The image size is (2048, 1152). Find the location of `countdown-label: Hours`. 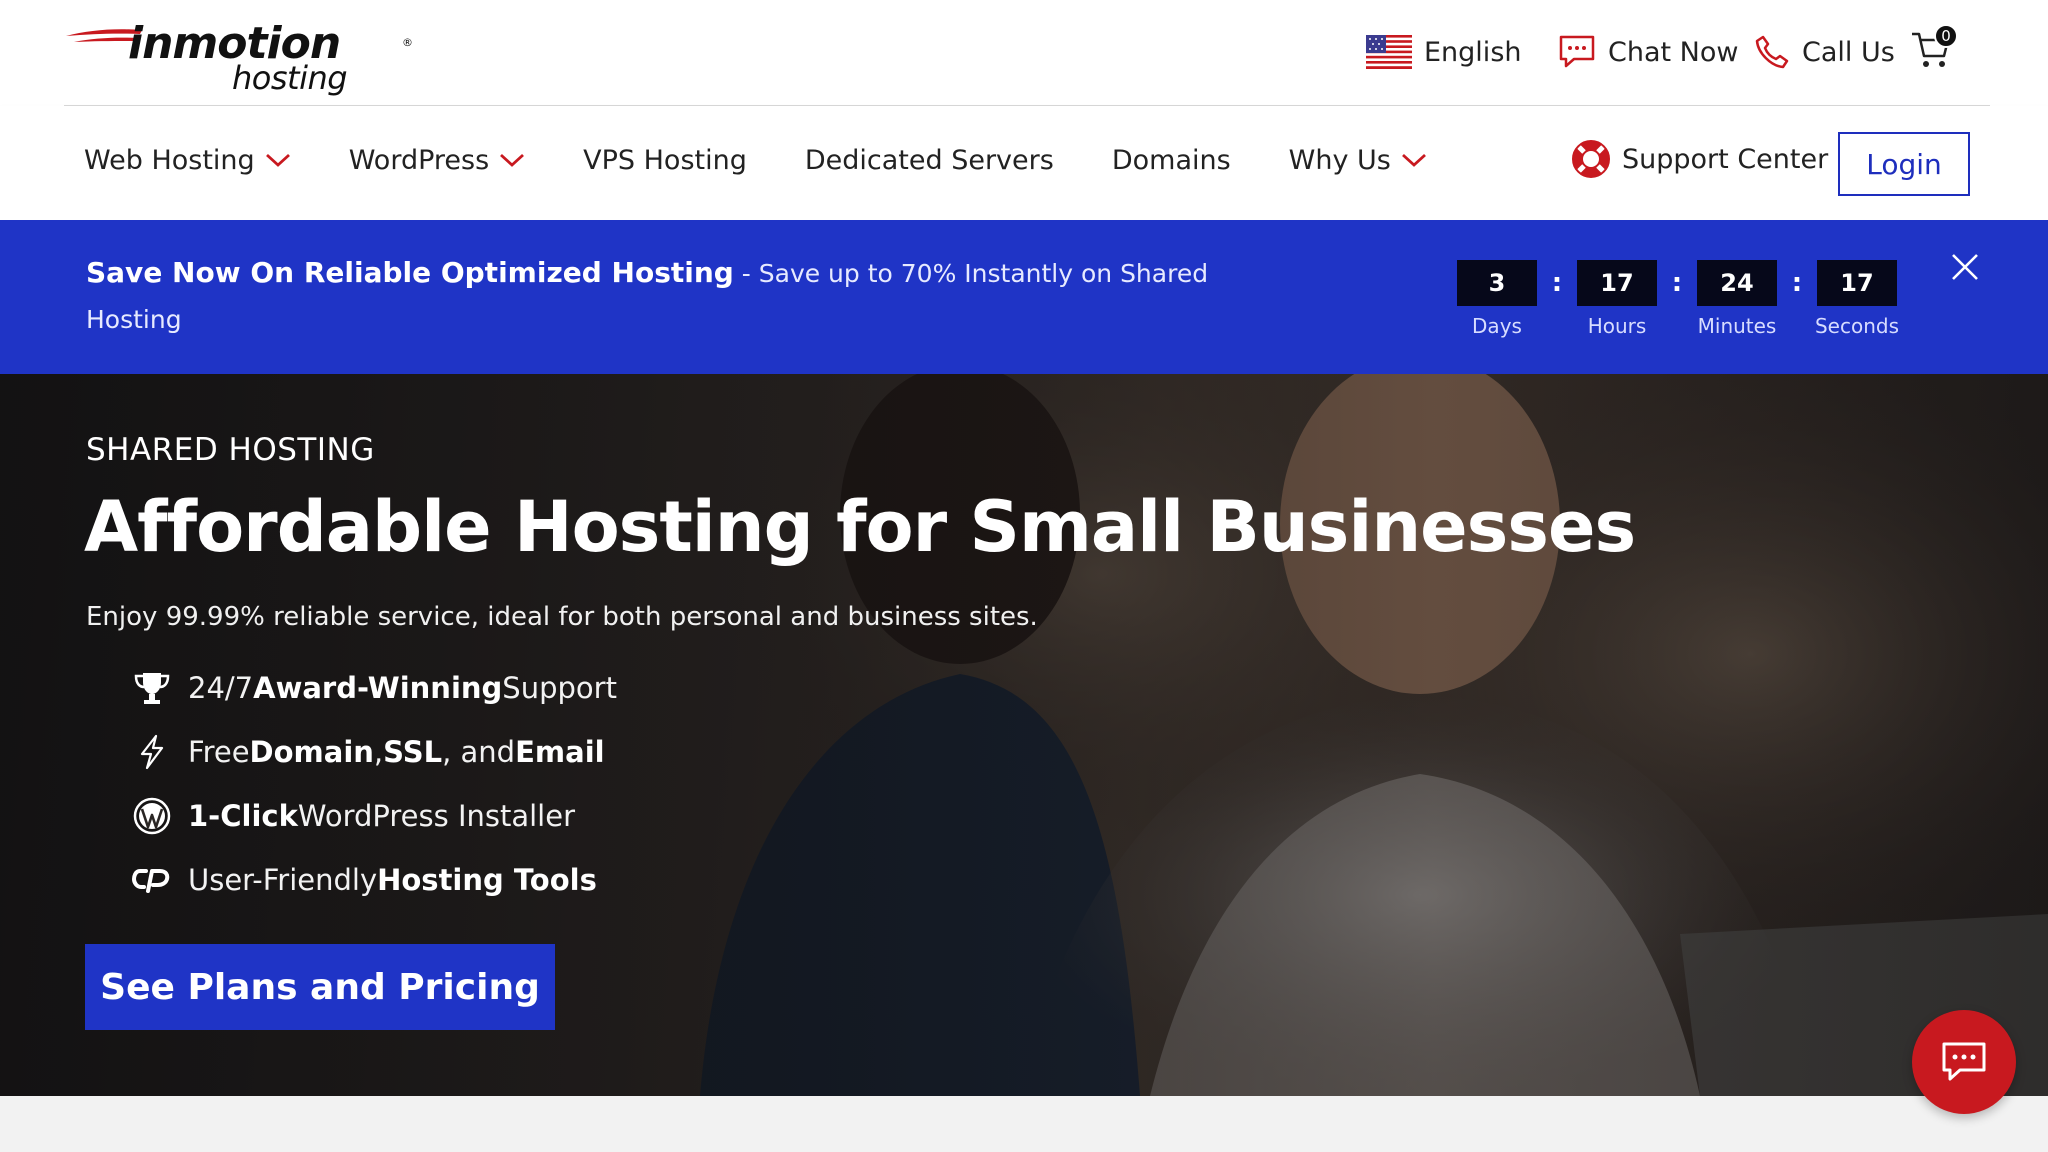

countdown-label: Hours is located at coordinates (1617, 326).